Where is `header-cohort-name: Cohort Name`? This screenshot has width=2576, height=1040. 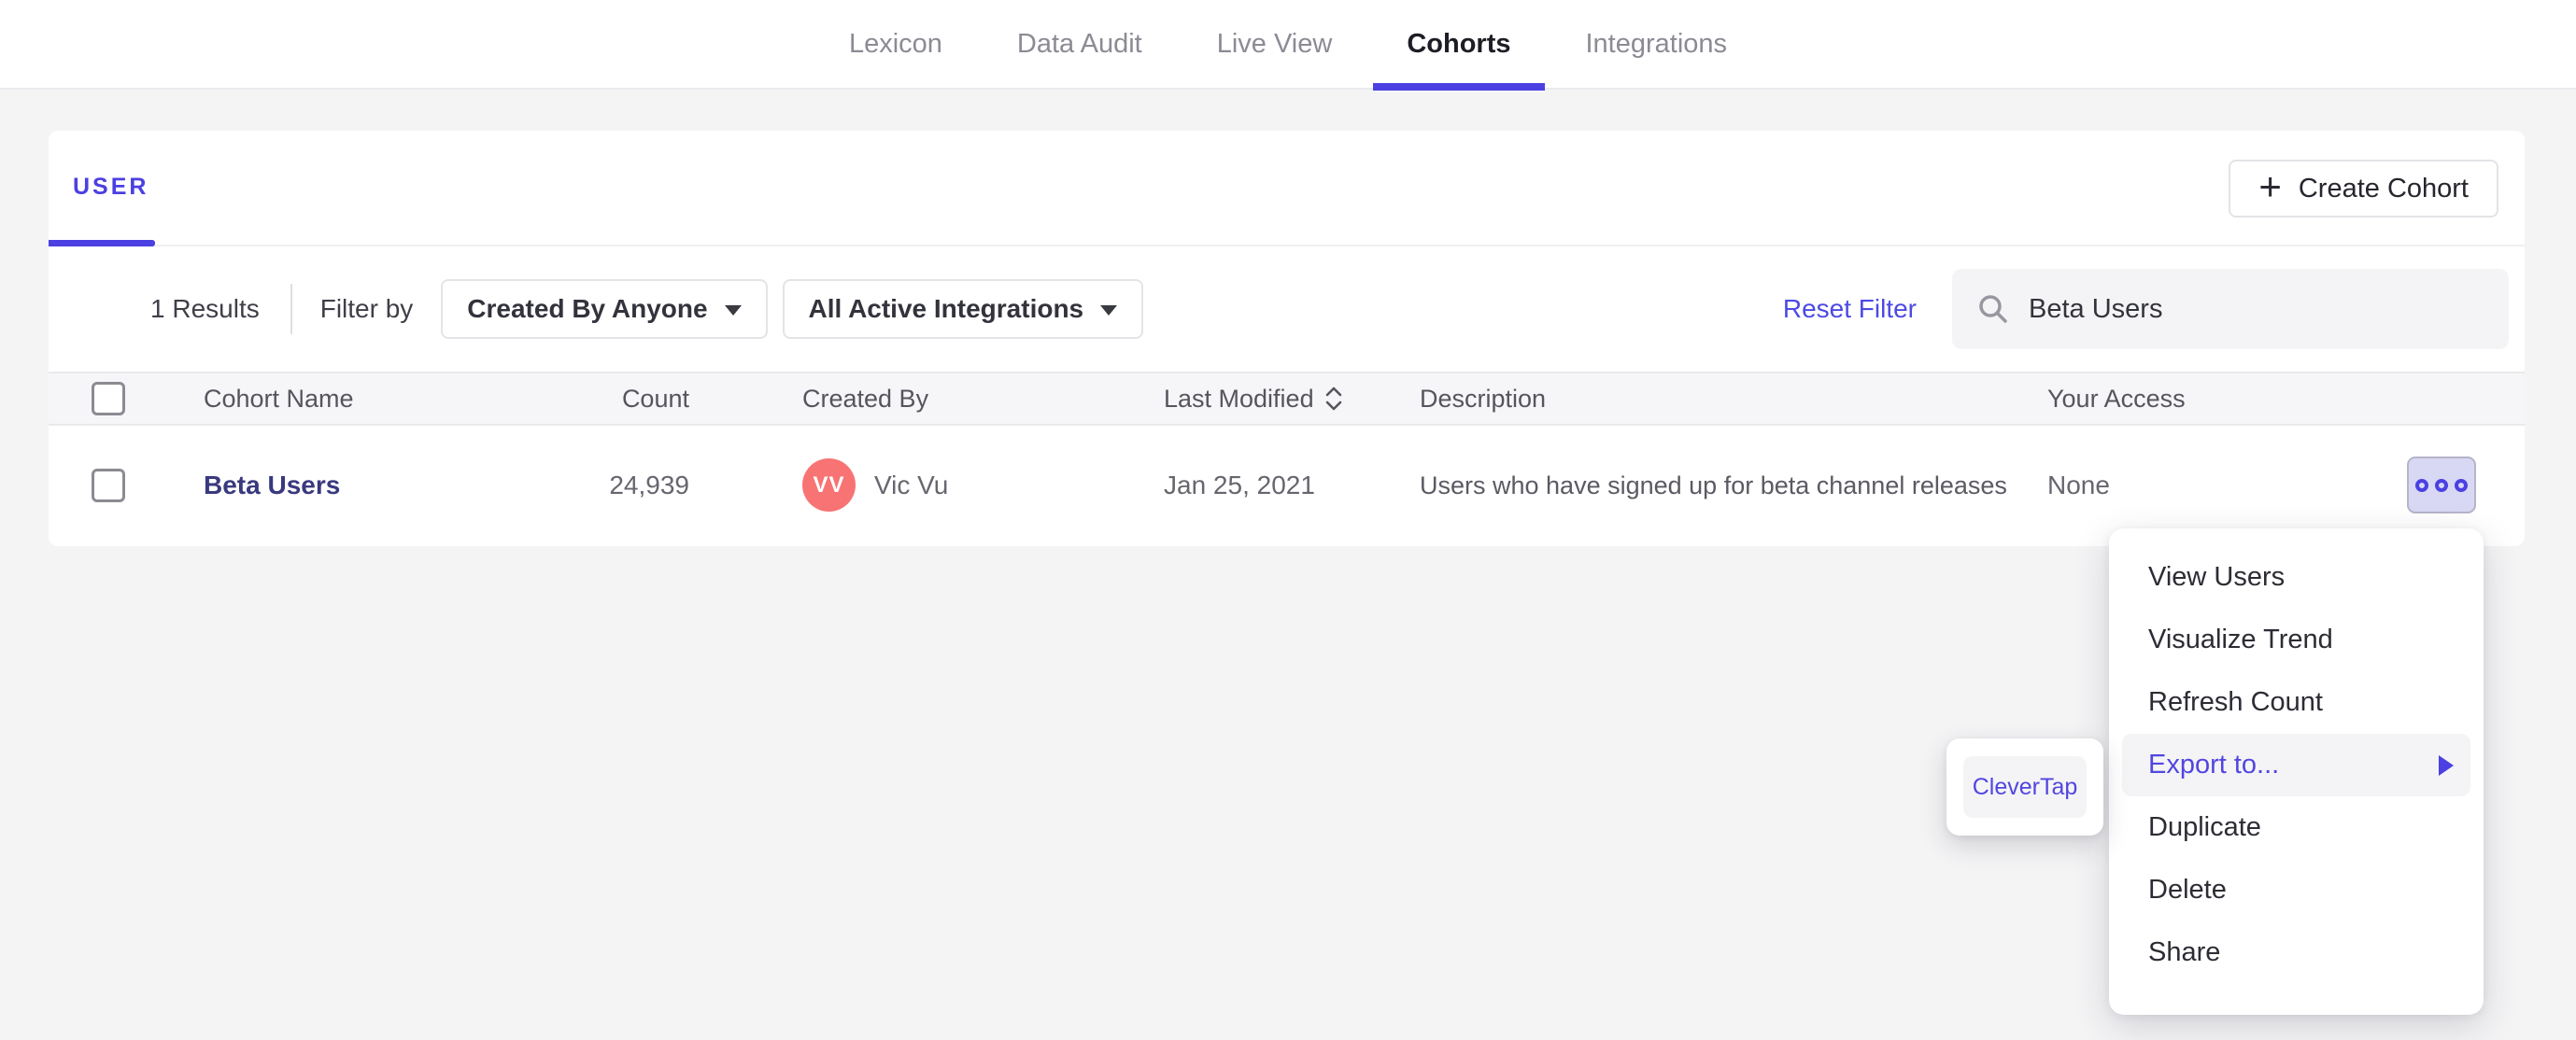
header-cohort-name: Cohort Name is located at coordinates (279, 398).